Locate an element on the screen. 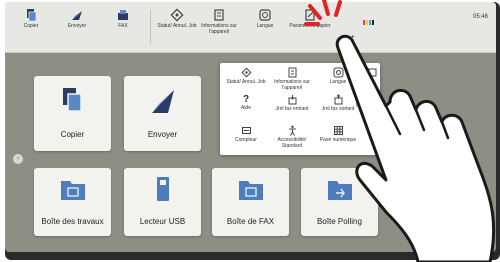 The height and width of the screenshot is (262, 500). popup-counter-label: Compteur is located at coordinates (246, 140).